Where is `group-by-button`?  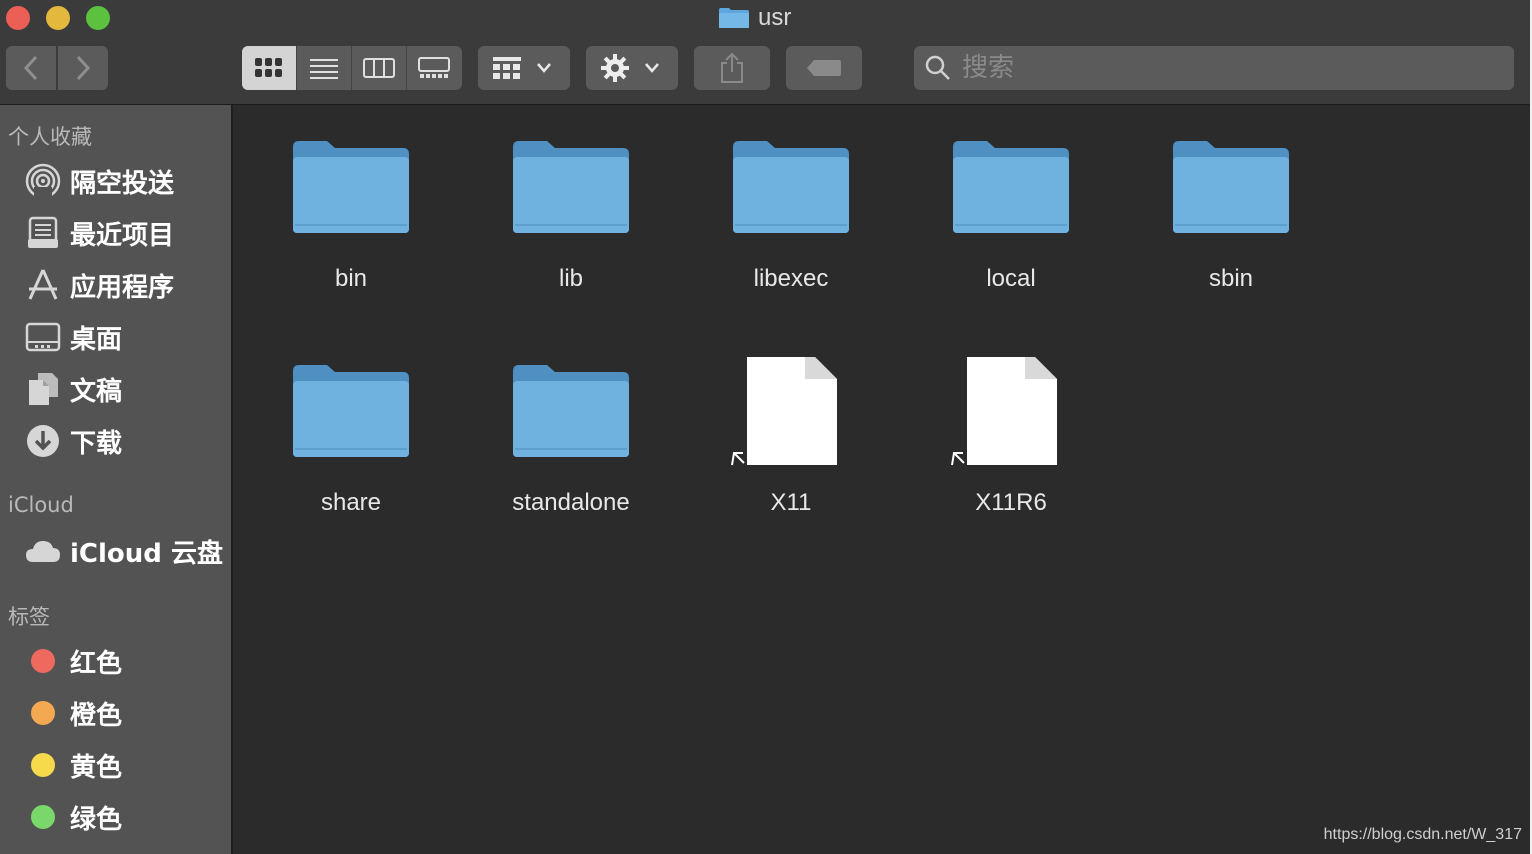
group-by-button is located at coordinates (524, 68).